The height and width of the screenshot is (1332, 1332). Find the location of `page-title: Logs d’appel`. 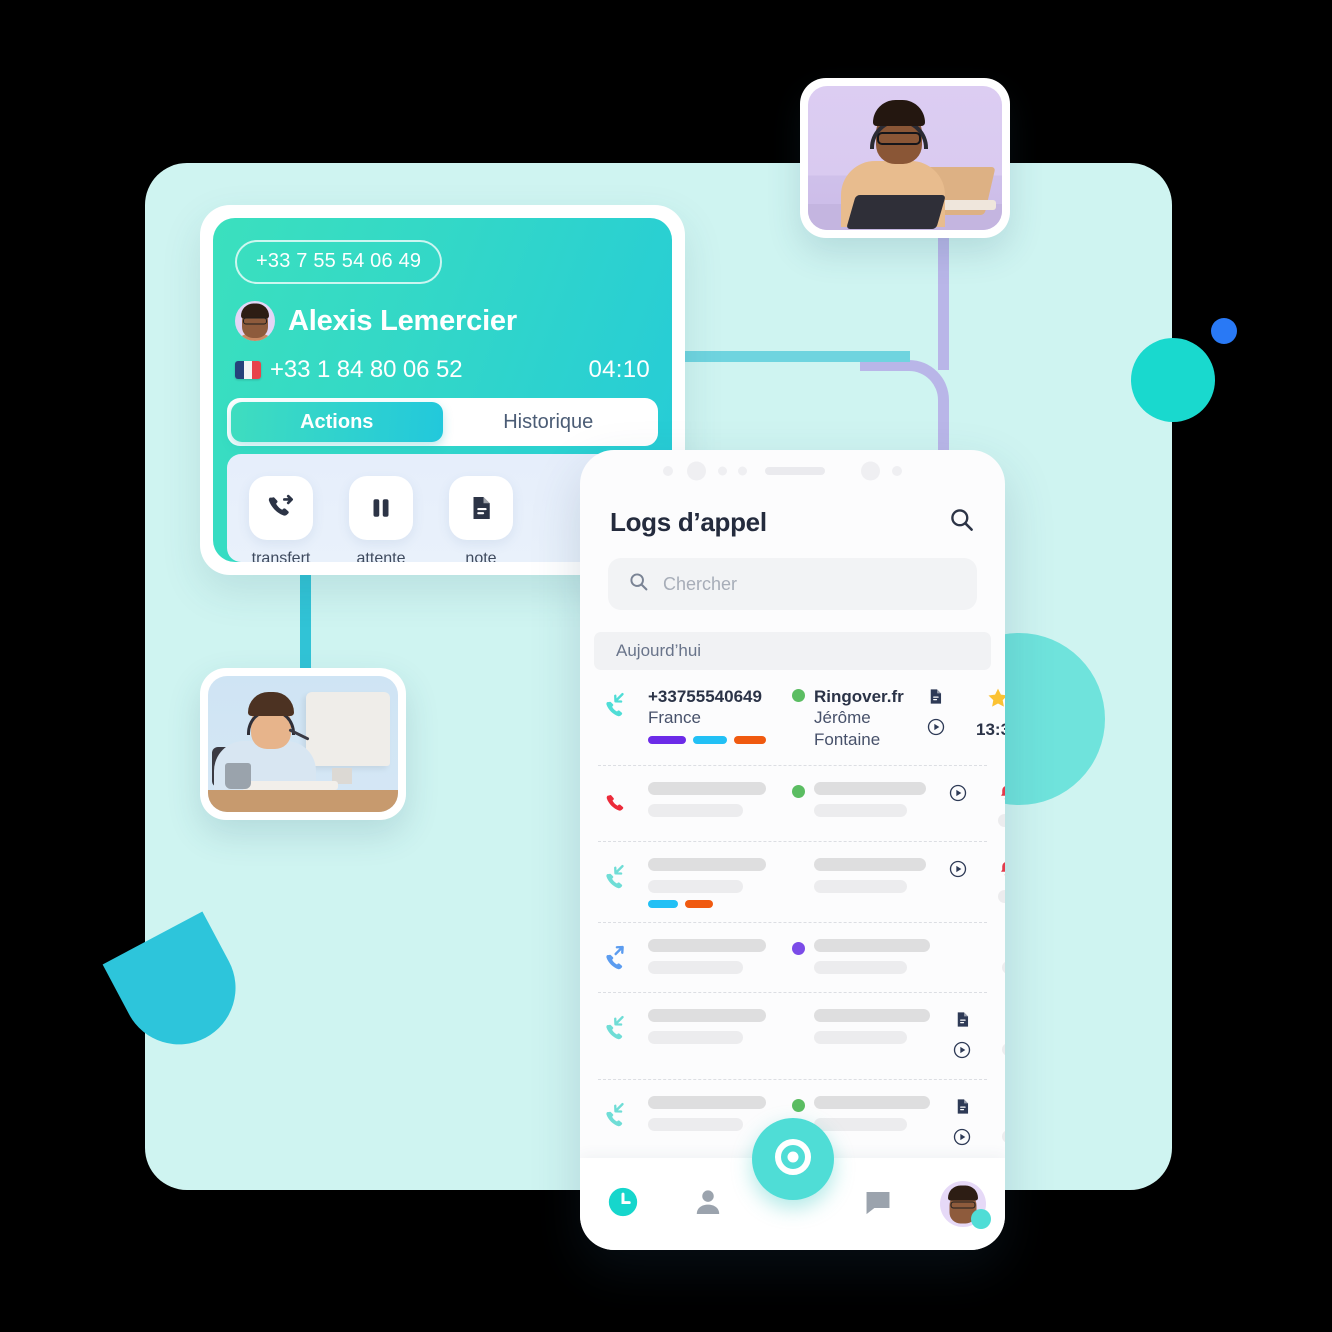

page-title: Logs d’appel is located at coordinates (688, 521).